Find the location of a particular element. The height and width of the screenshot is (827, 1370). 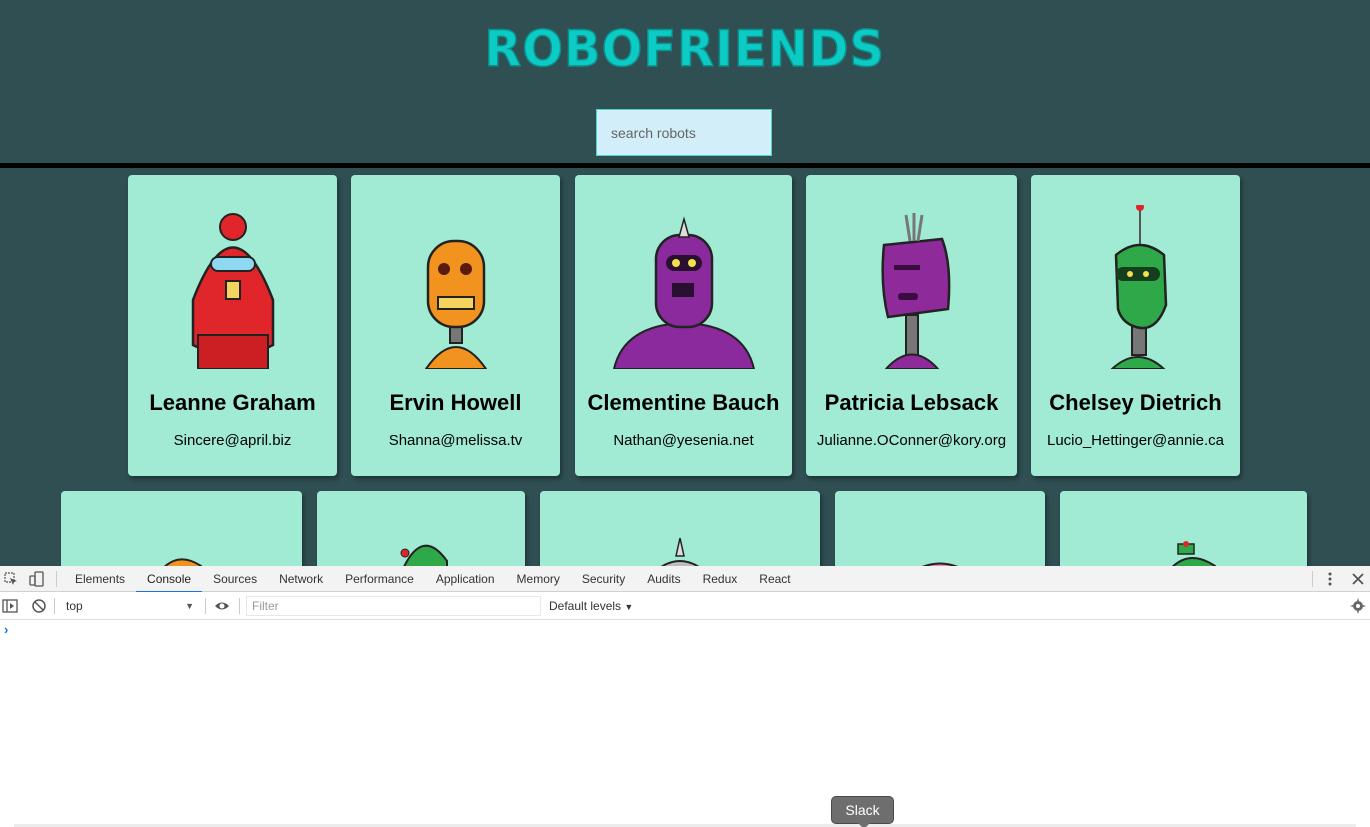

live-expression-eye-icon is located at coordinates (222, 606).